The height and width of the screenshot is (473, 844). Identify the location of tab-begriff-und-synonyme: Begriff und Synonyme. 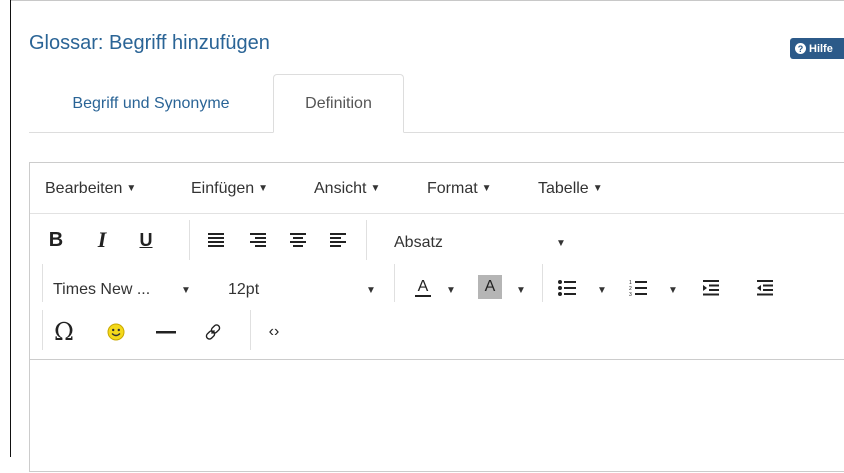
(151, 103).